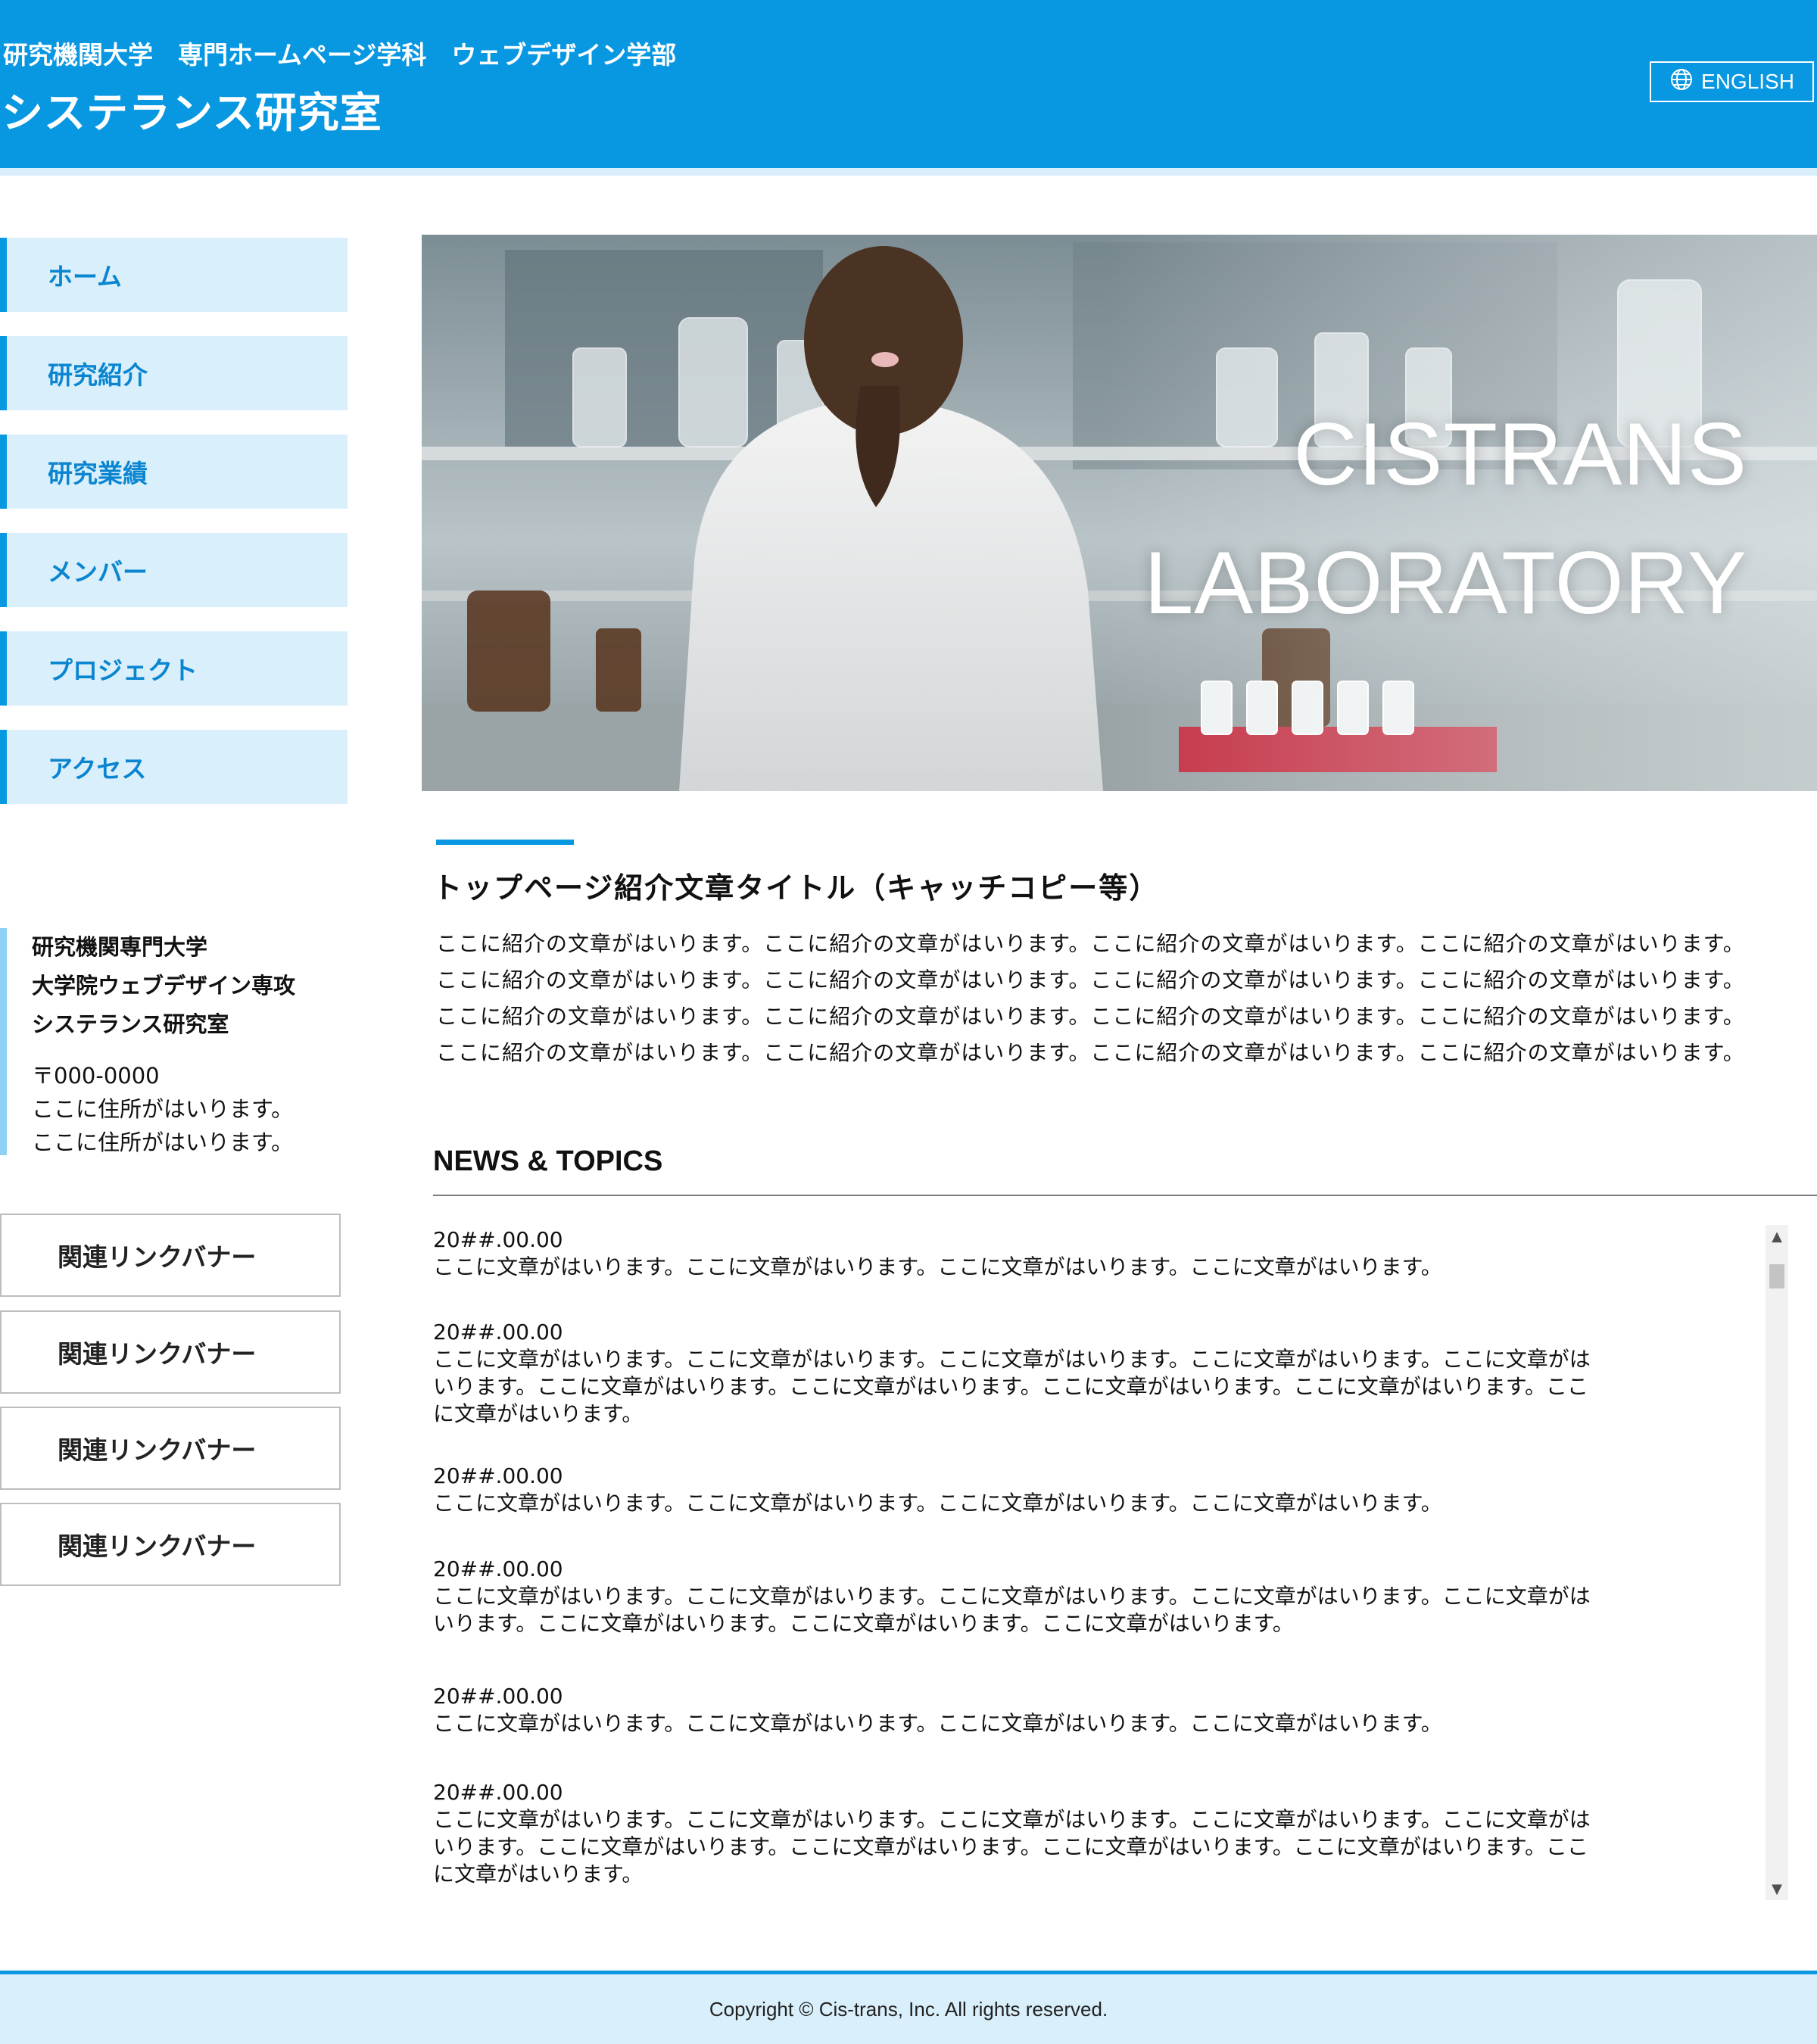 The height and width of the screenshot is (2044, 1817). Describe the element at coordinates (174, 472) in the screenshot. I see `nav-item-achievements: 研究業績` at that location.